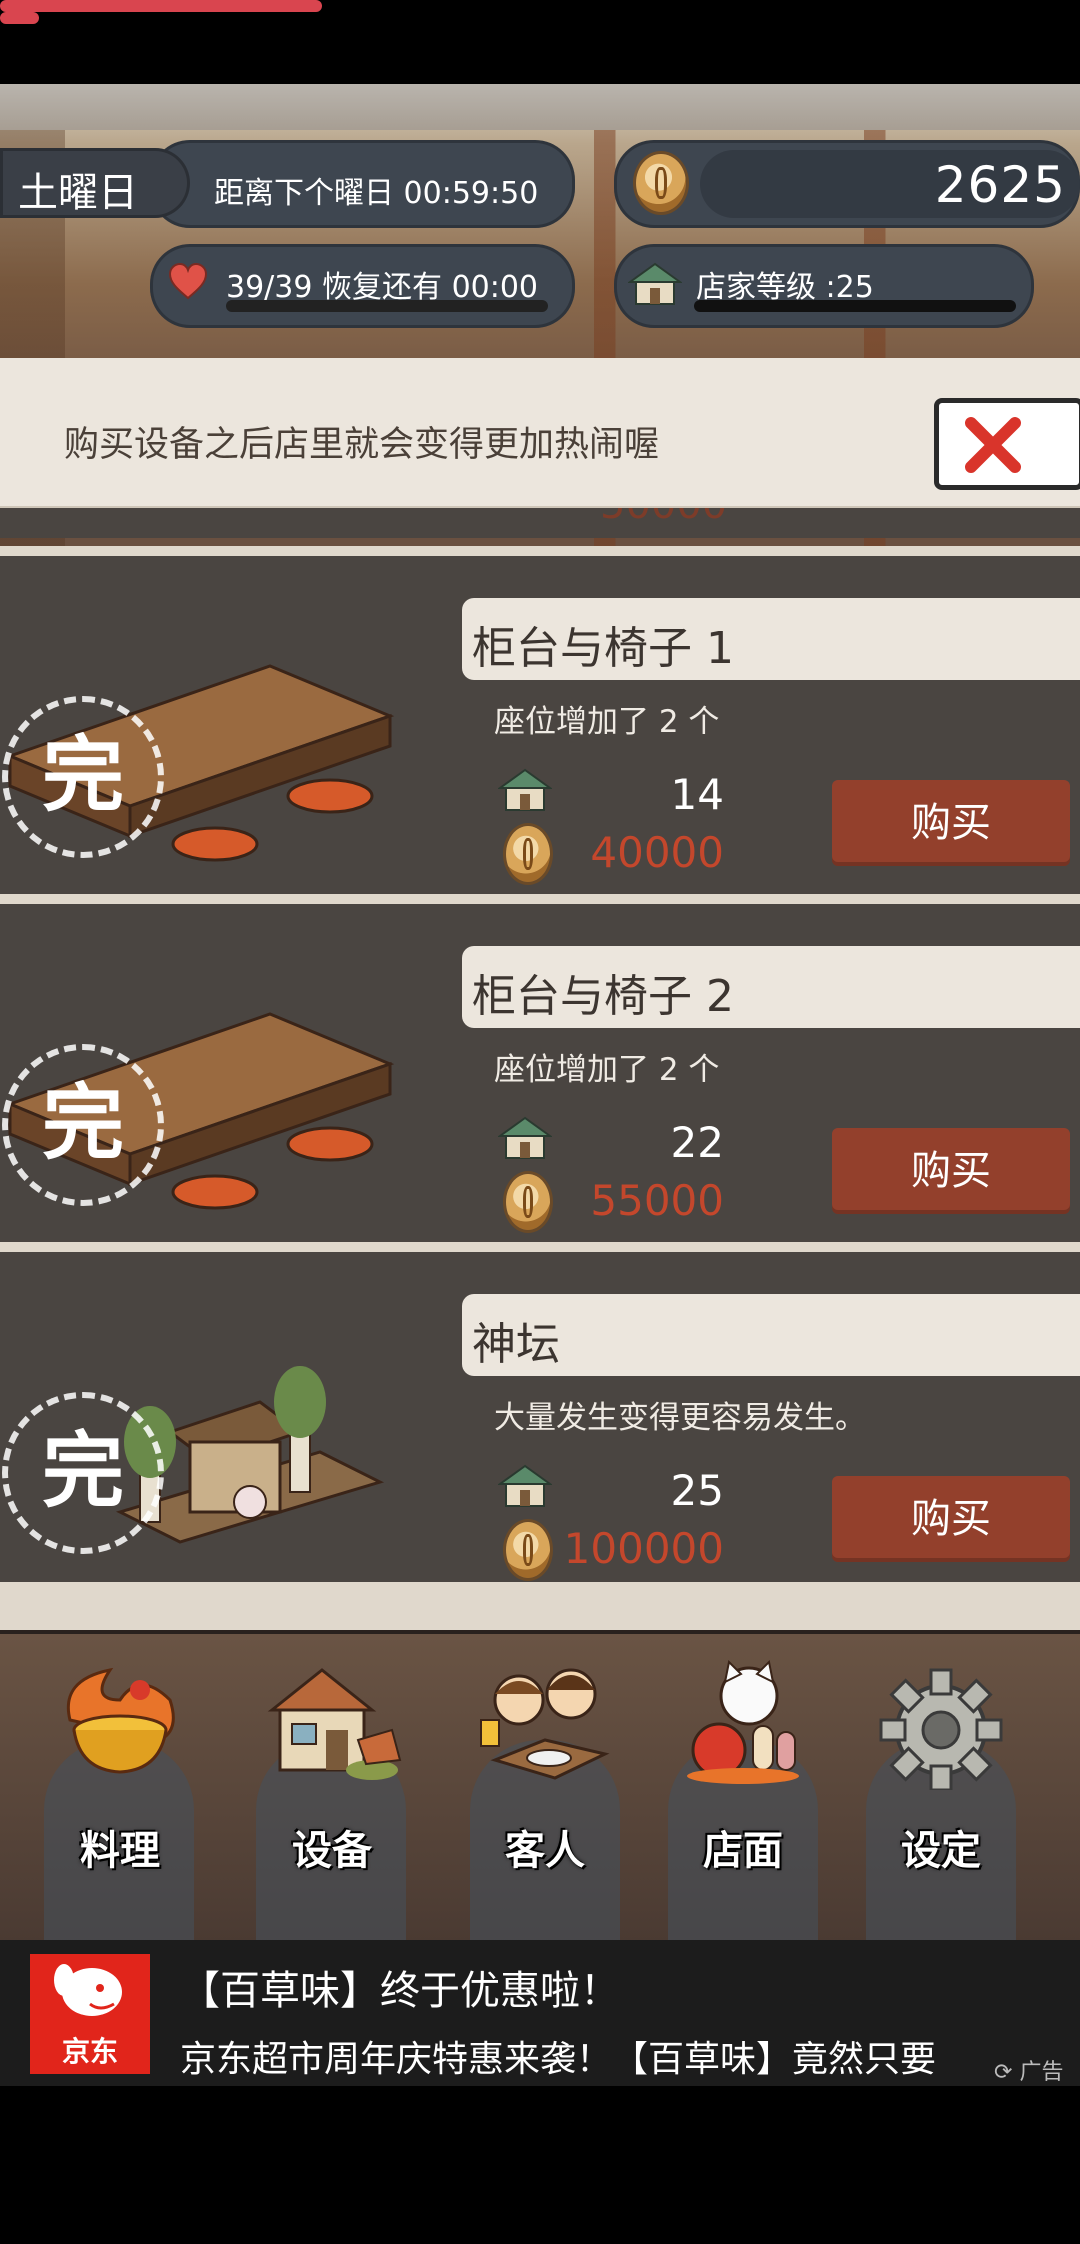 Image resolution: width=1080 pixels, height=2244 pixels. I want to click on hp-bar-fill, so click(161, 6).